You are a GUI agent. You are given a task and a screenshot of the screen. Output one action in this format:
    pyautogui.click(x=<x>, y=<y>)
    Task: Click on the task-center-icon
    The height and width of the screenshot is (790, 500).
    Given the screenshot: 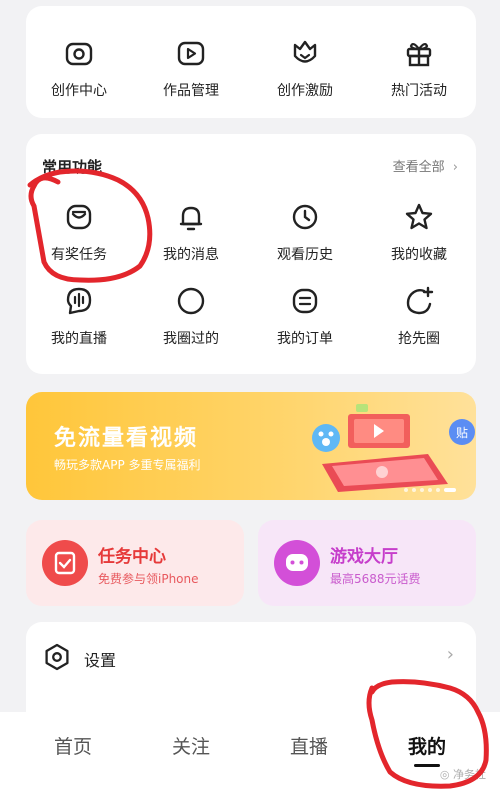 What is the action you would take?
    pyautogui.click(x=65, y=563)
    